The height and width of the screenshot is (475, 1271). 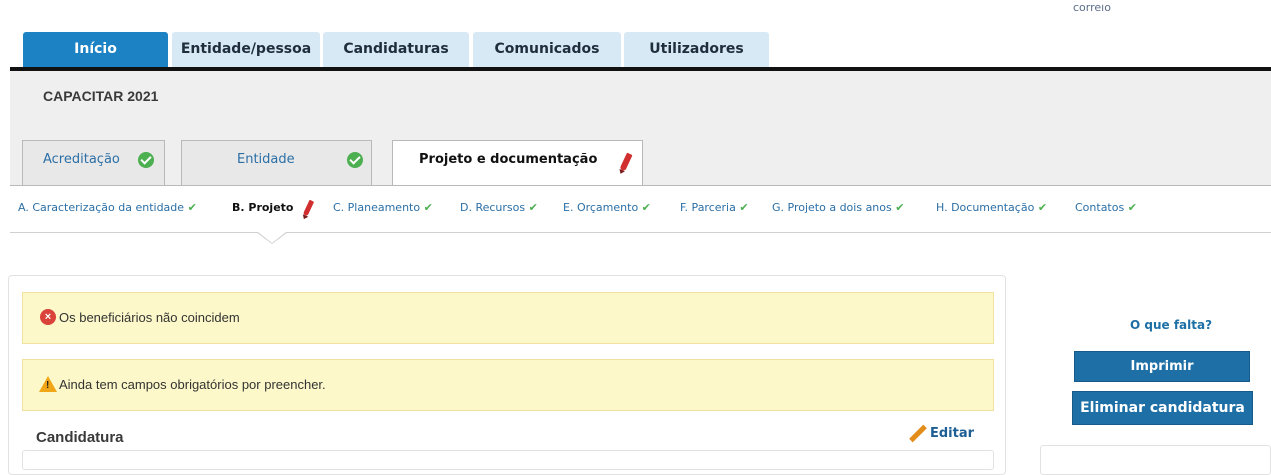 I want to click on side-panel, so click(x=1155, y=460).